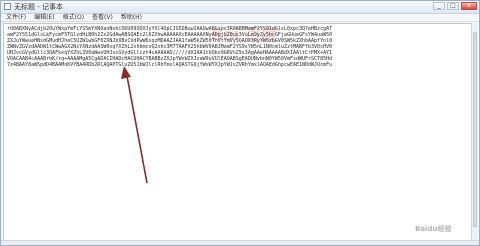 The image size is (480, 246). What do you see at coordinates (126, 72) in the screenshot?
I see `arrow-head-icon` at bounding box center [126, 72].